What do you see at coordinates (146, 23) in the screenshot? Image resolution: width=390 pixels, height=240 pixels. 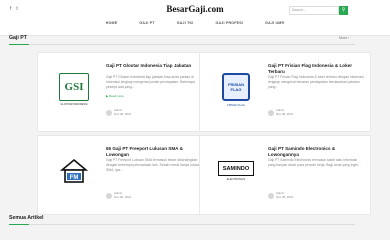 I see `nav-item-gaji-pt: GAJI PT` at bounding box center [146, 23].